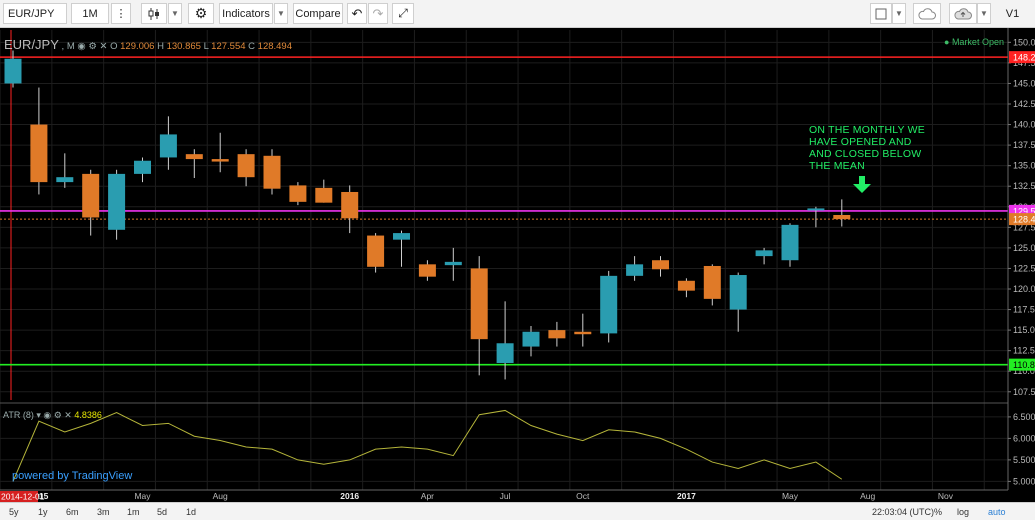 Image resolution: width=1035 pixels, height=520 pixels. I want to click on market-status-text: Market Open, so click(977, 42).